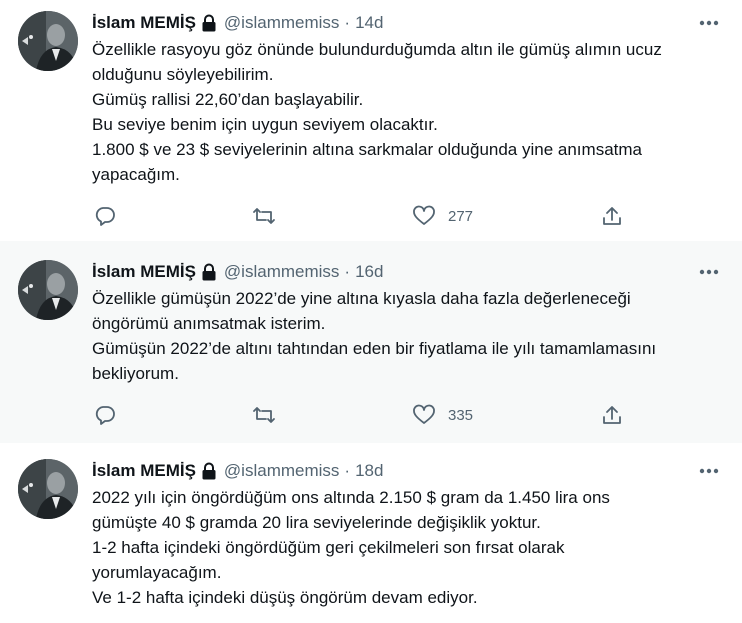 This screenshot has height=623, width=742. Describe the element at coordinates (136, 174) in the screenshot. I see `tweet-text-line: yapacağım.` at that location.